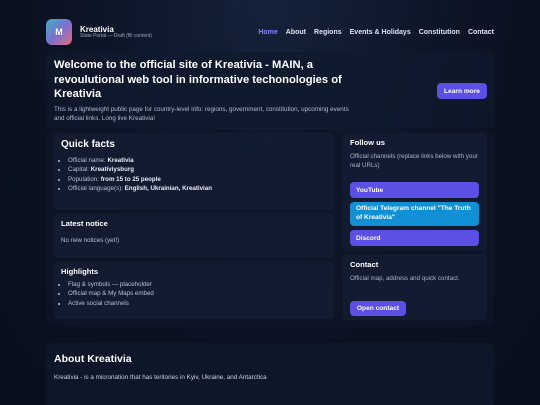  Describe the element at coordinates (80, 271) in the screenshot. I see `highlights-title: Highlights` at that location.